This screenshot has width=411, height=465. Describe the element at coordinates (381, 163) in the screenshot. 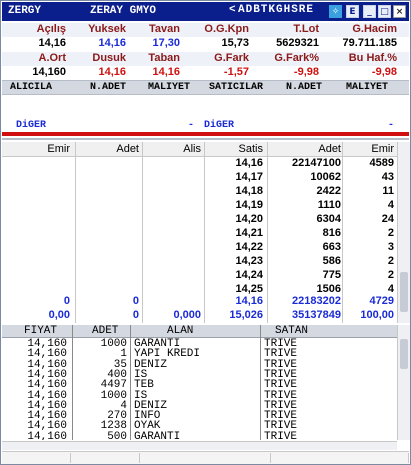

I see `ask-orders: 4589` at that location.